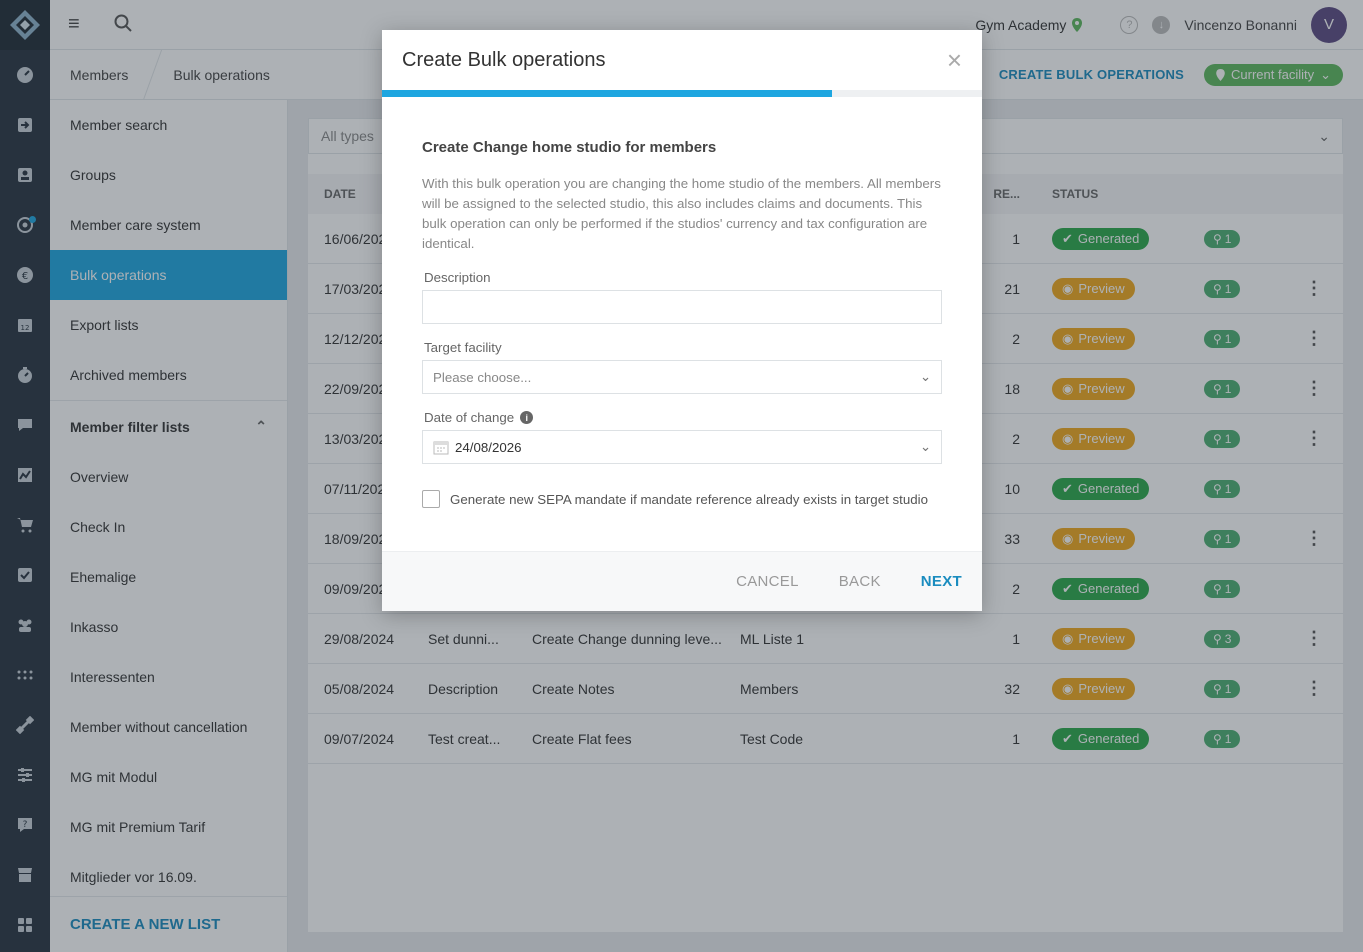 The height and width of the screenshot is (952, 1363). Describe the element at coordinates (682, 417) in the screenshot. I see `date-of-change-label: Date of change i` at that location.